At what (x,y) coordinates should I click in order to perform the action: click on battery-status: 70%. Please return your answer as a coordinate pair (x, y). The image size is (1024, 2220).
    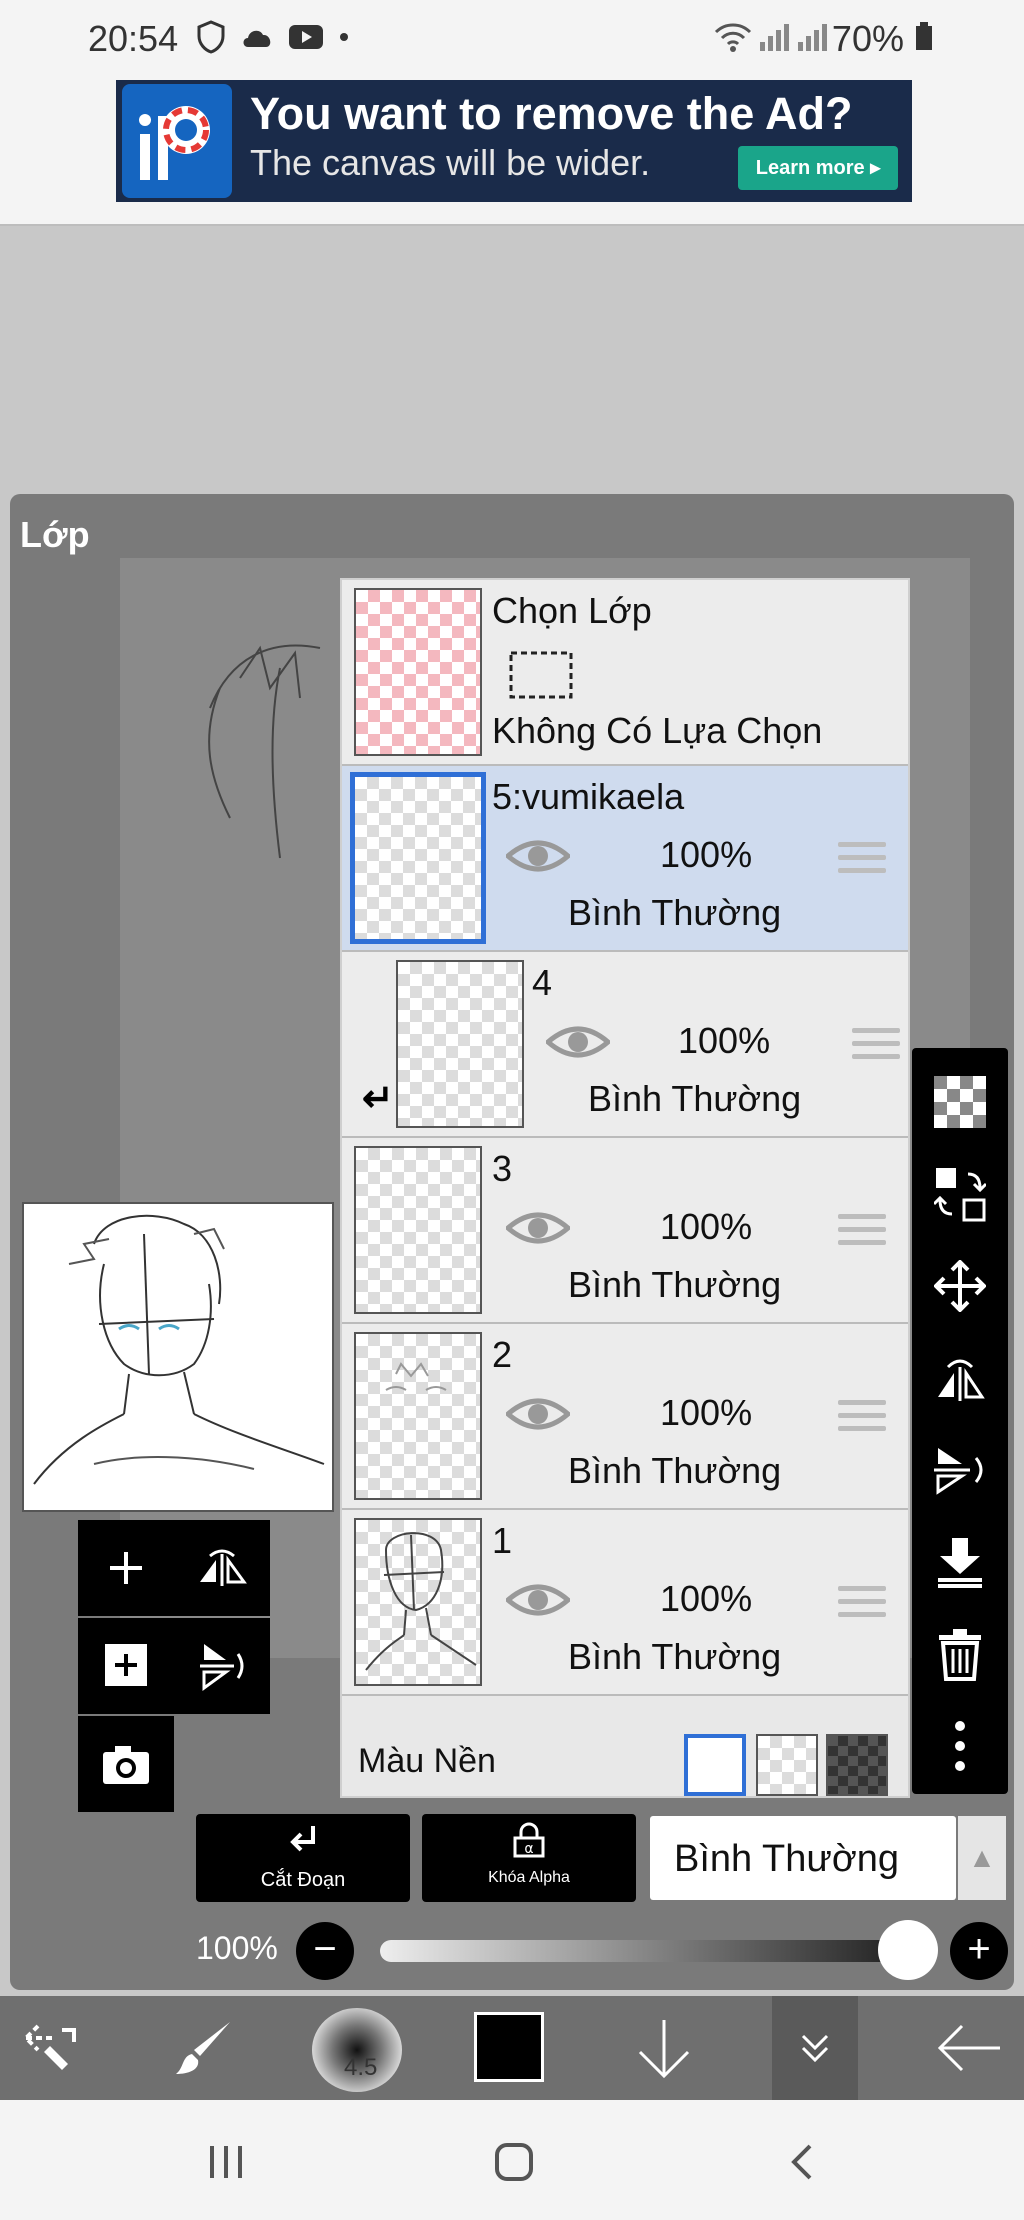
    Looking at the image, I should click on (883, 39).